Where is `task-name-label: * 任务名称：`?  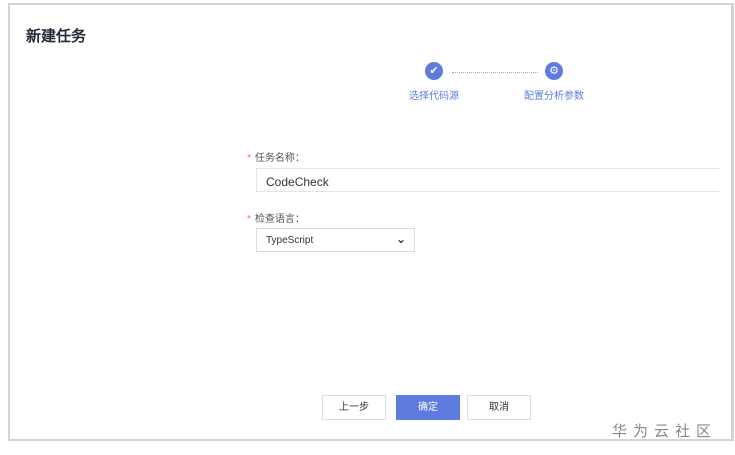
task-name-label: * 任务名称： is located at coordinates (276, 156).